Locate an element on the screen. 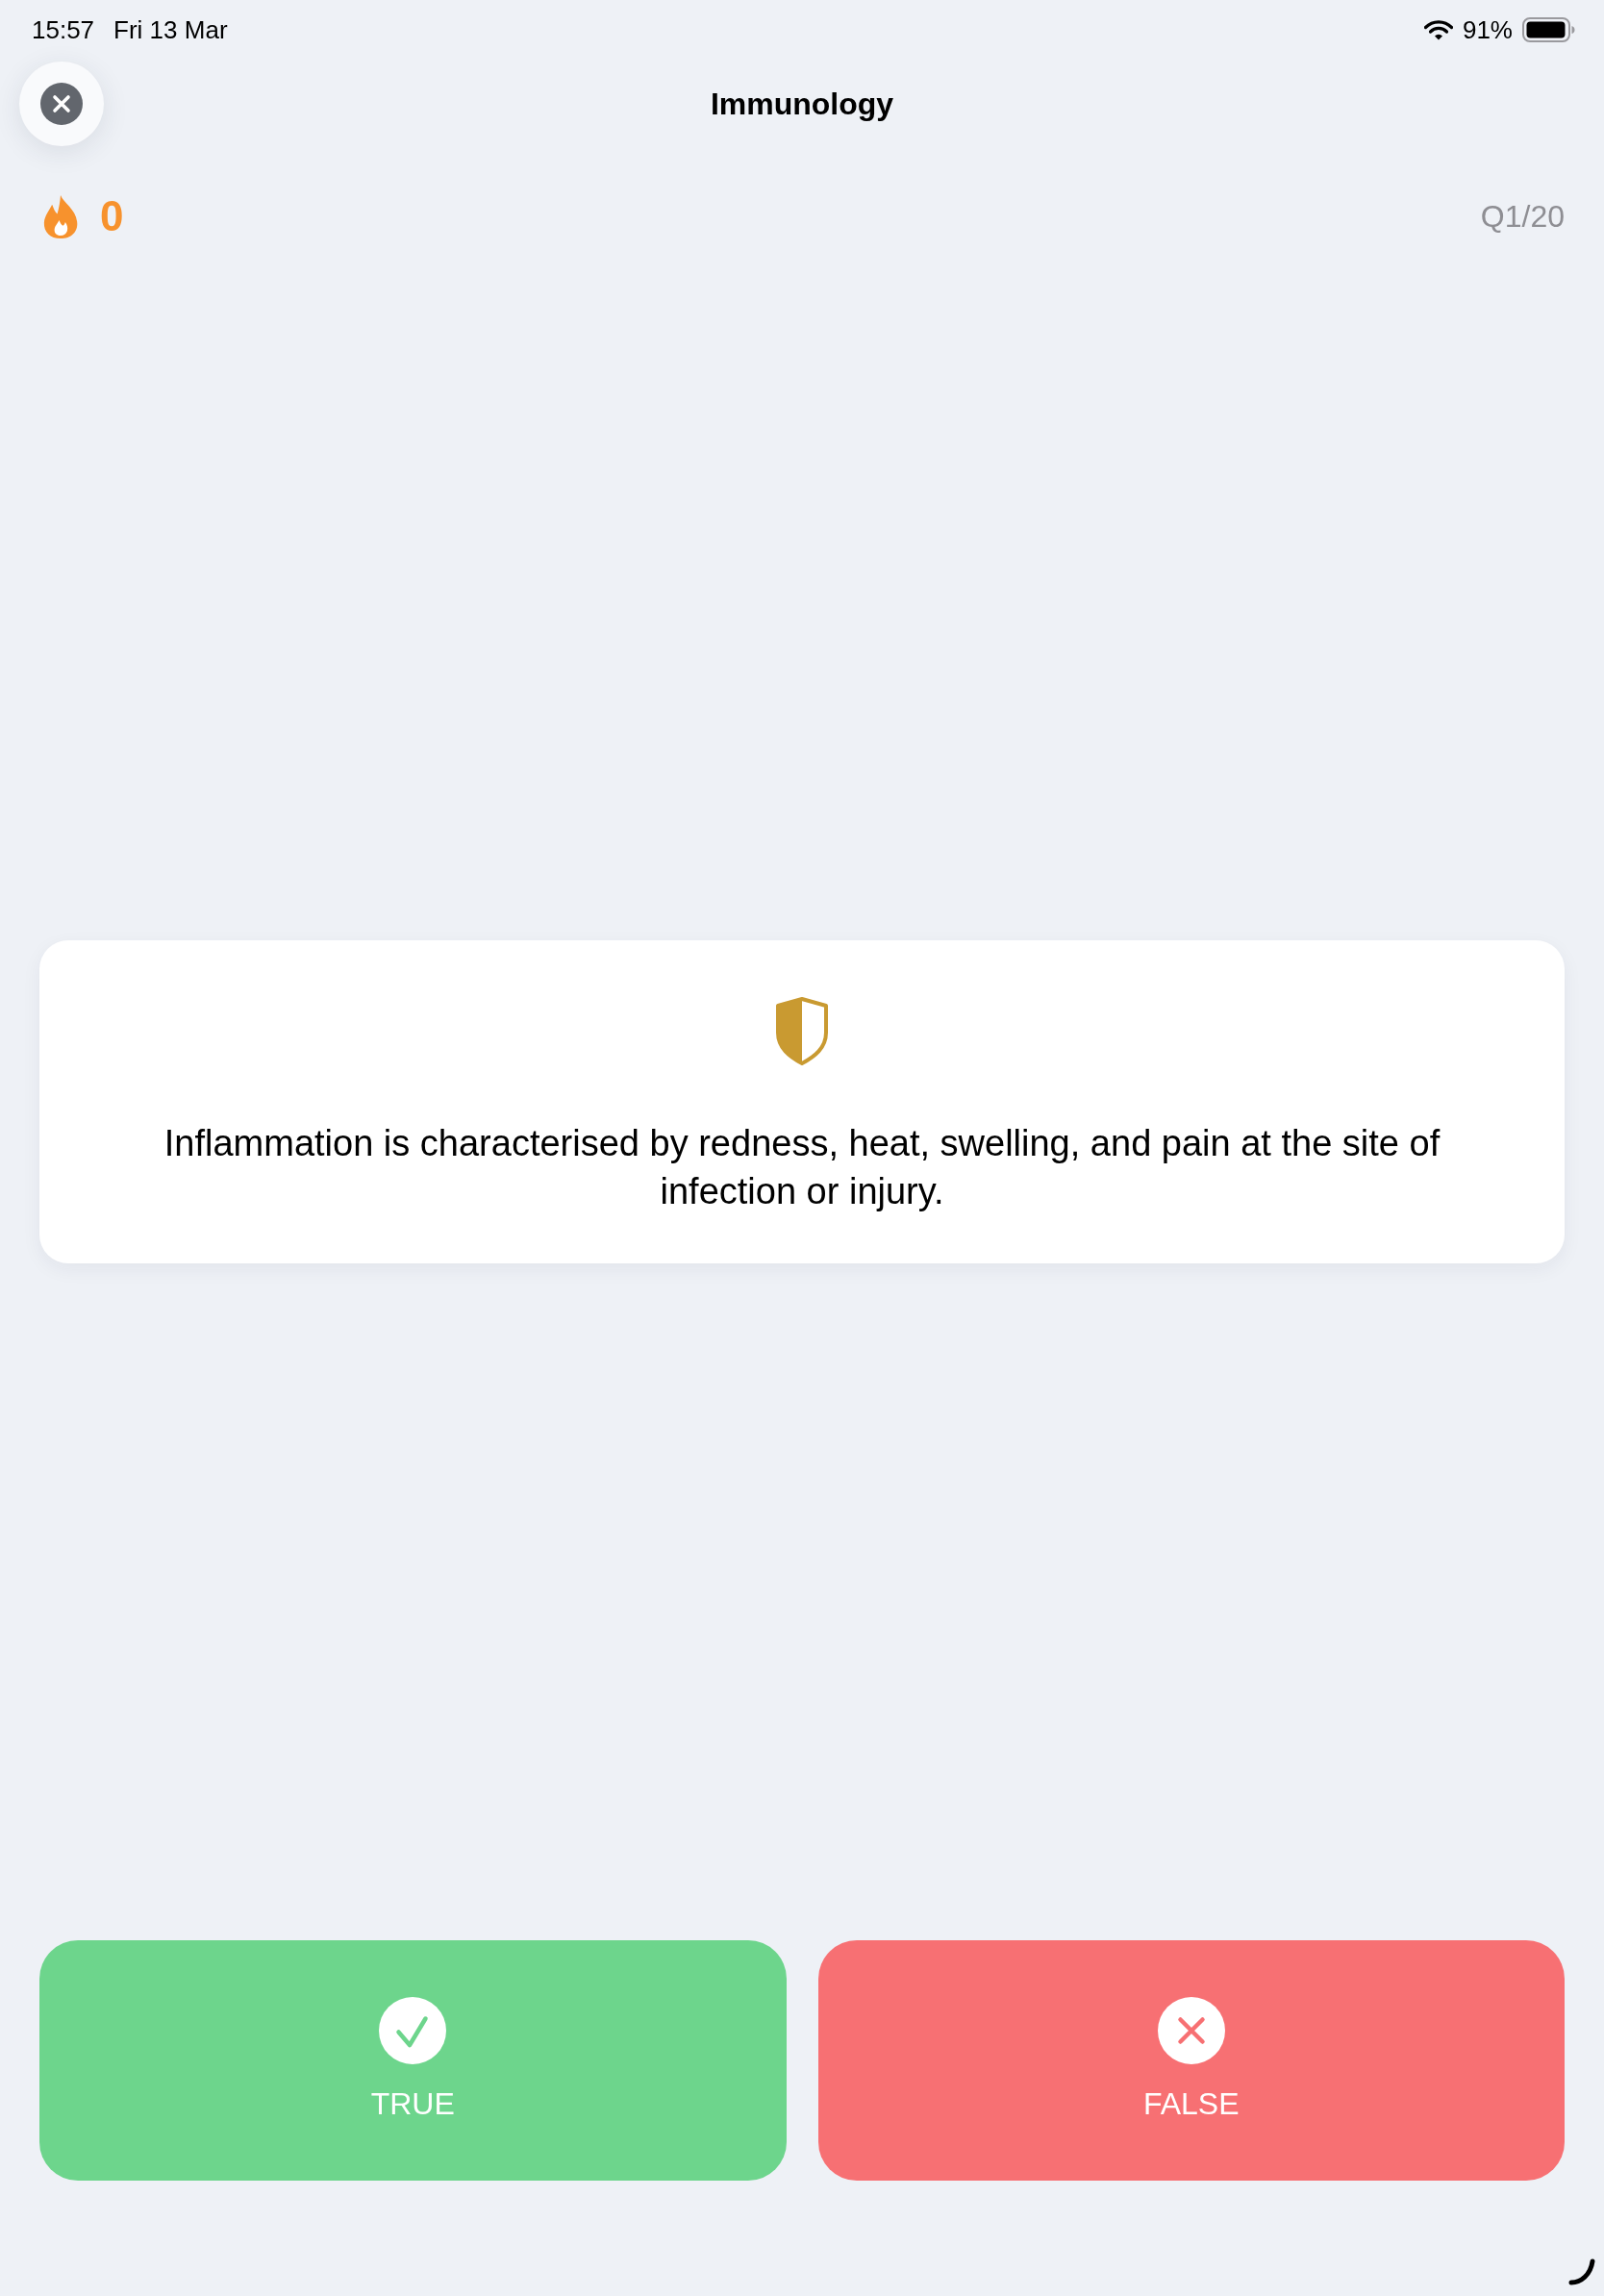 Image resolution: width=1604 pixels, height=2296 pixels. true-button: TRUE is located at coordinates (413, 2060).